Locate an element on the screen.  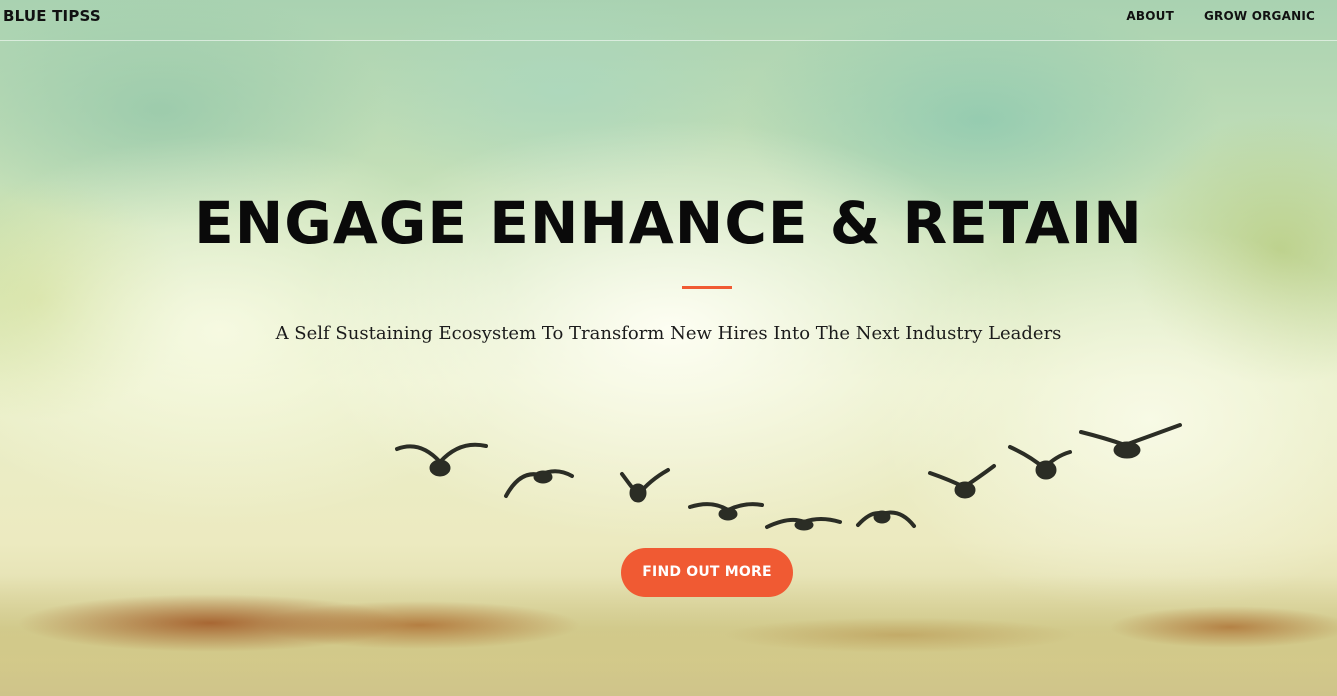
nav-link-about: ABOUT is located at coordinates (1150, 16).